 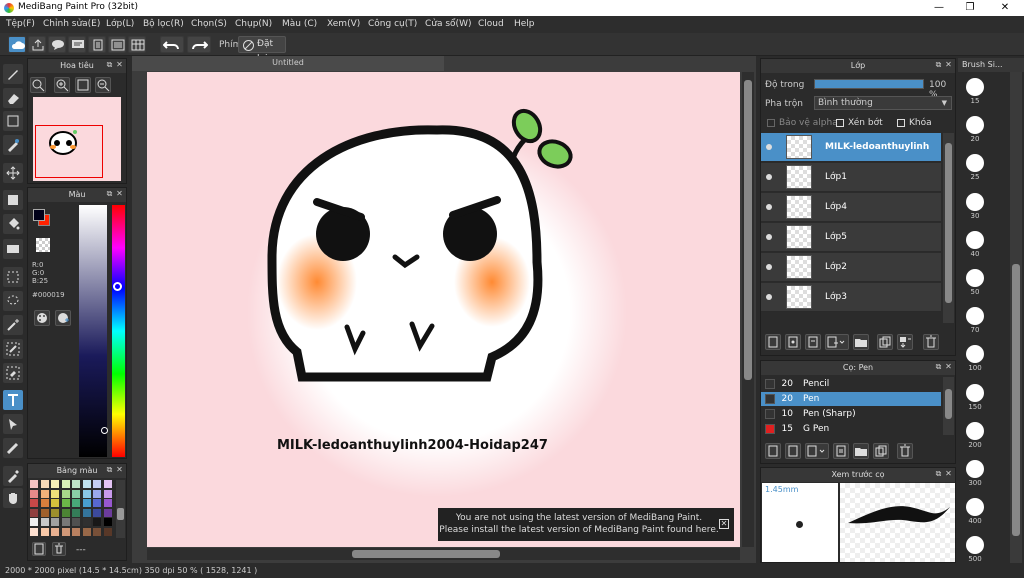 What do you see at coordinates (851, 177) in the screenshot?
I see `layer-row: Lớp1` at bounding box center [851, 177].